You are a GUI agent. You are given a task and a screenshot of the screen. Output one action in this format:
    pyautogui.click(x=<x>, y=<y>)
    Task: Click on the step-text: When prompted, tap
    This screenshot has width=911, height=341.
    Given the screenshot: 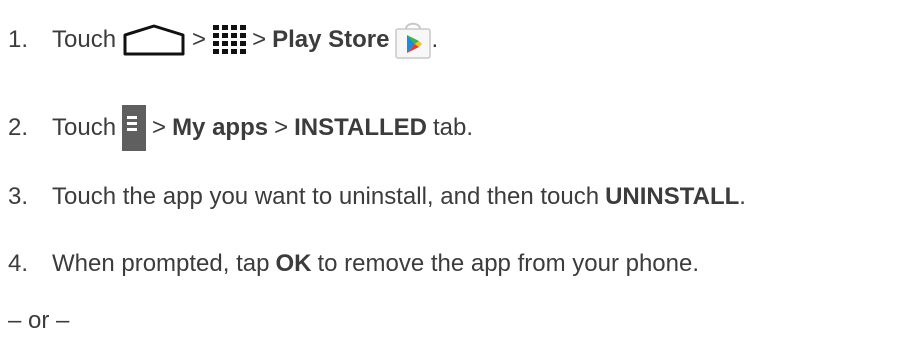 What is the action you would take?
    pyautogui.click(x=161, y=263)
    